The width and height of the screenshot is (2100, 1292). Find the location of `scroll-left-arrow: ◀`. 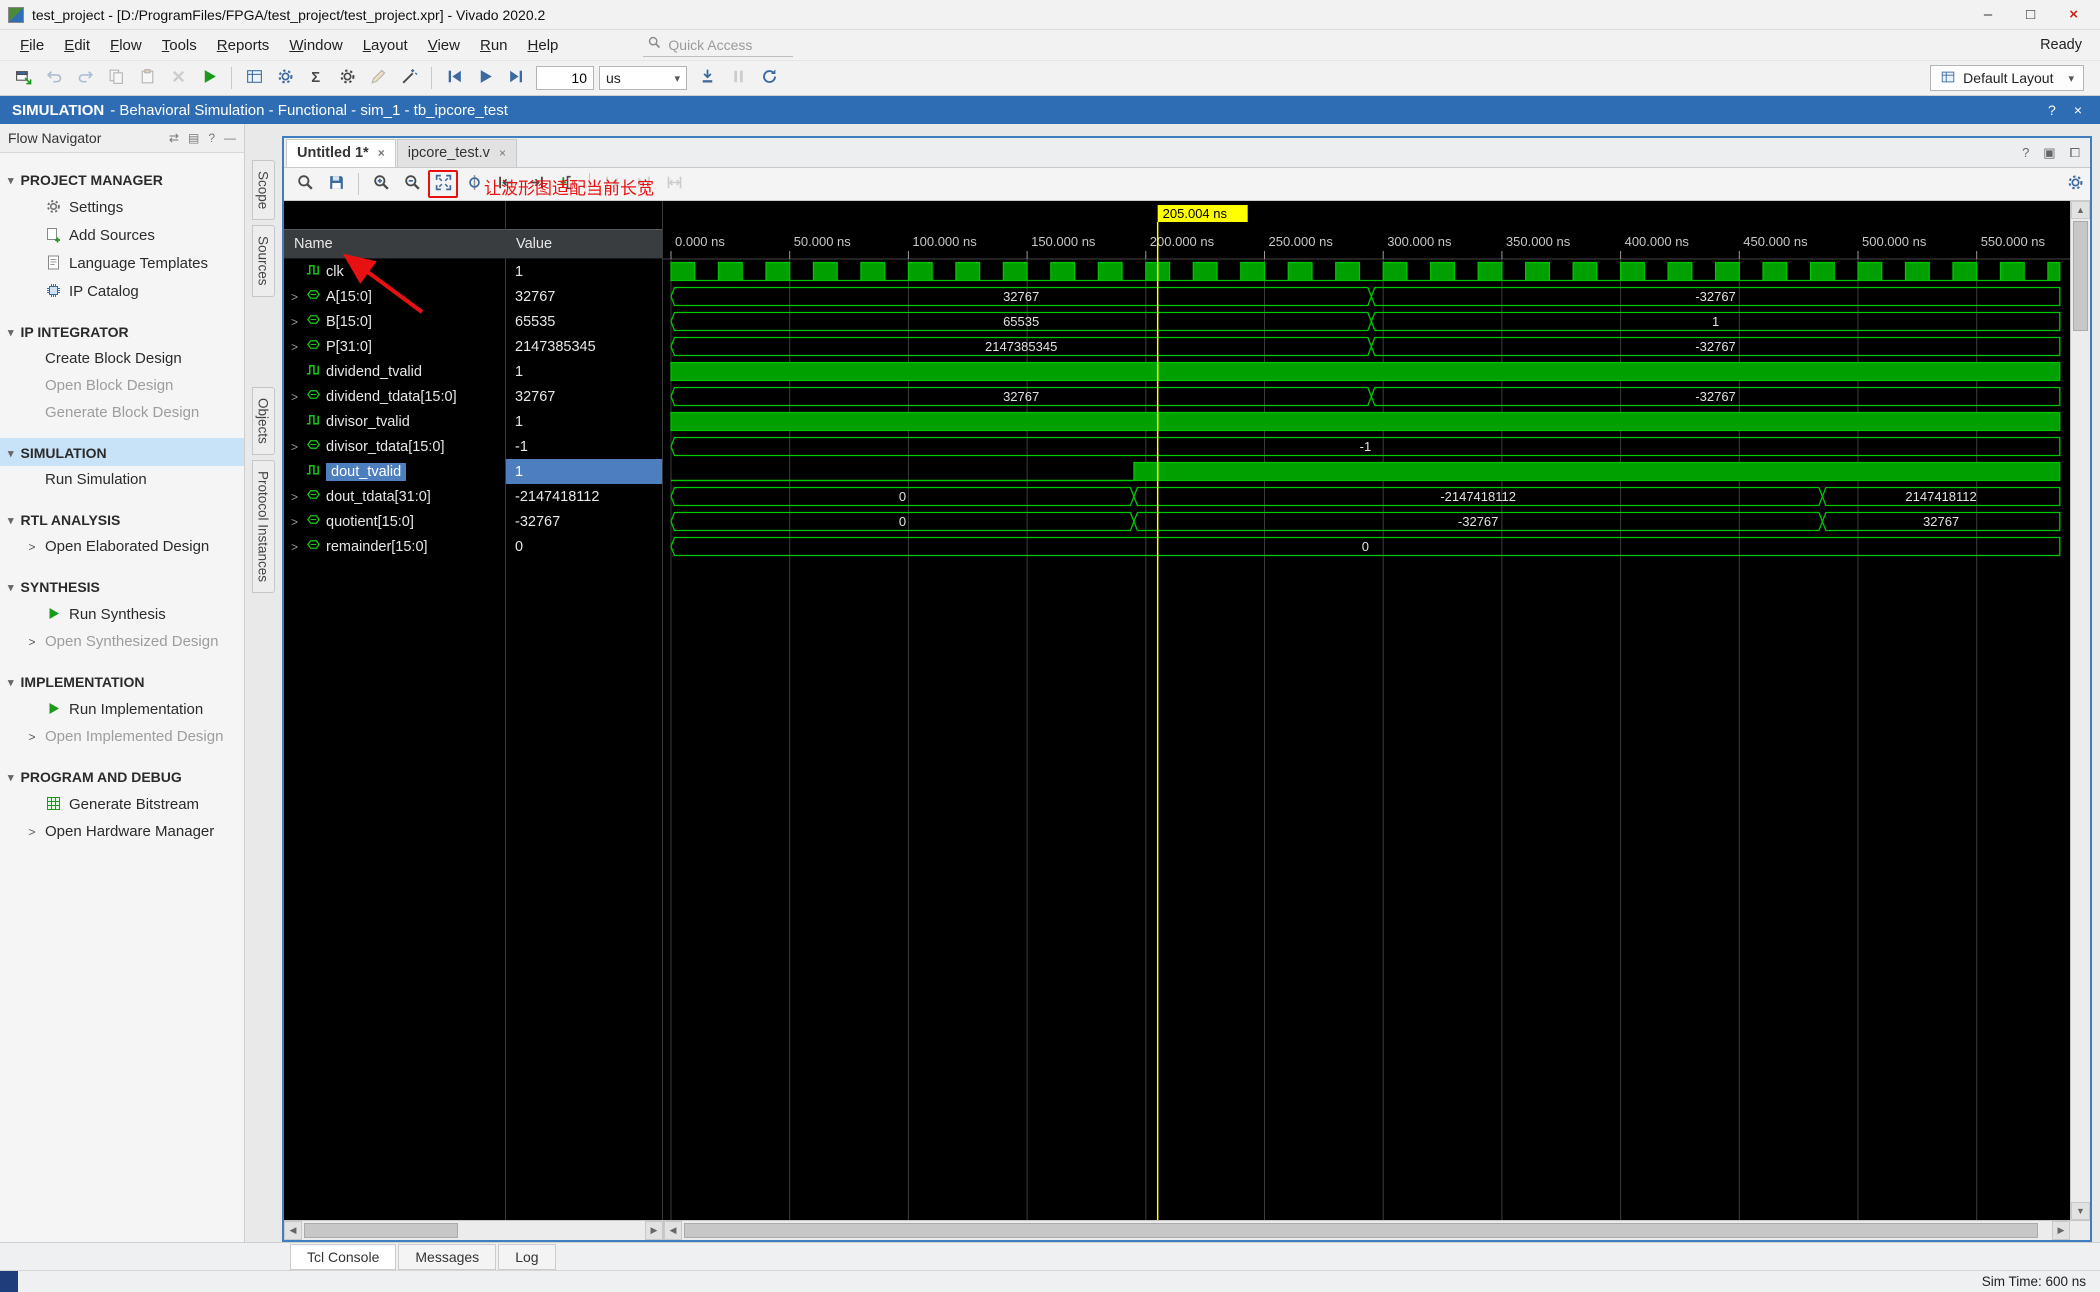

scroll-left-arrow: ◀ is located at coordinates (673, 1230).